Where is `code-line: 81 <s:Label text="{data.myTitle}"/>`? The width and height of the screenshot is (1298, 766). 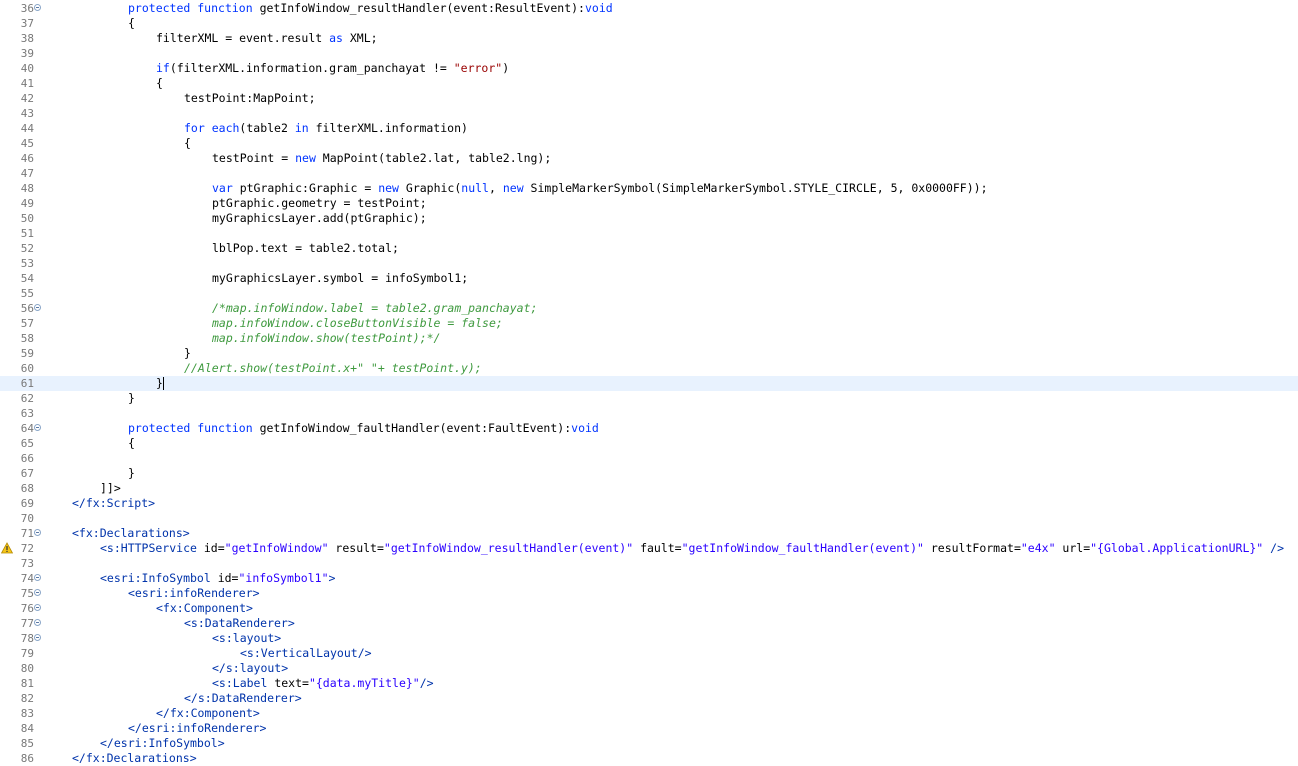
code-line: 81 <s:Label text="{data.myTitle}"/> is located at coordinates (649, 683).